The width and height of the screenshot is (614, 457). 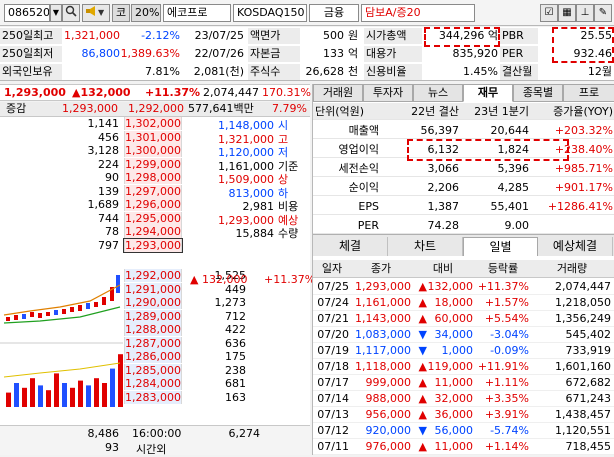 I want to click on grid-icon: ▦, so click(x=567, y=13).